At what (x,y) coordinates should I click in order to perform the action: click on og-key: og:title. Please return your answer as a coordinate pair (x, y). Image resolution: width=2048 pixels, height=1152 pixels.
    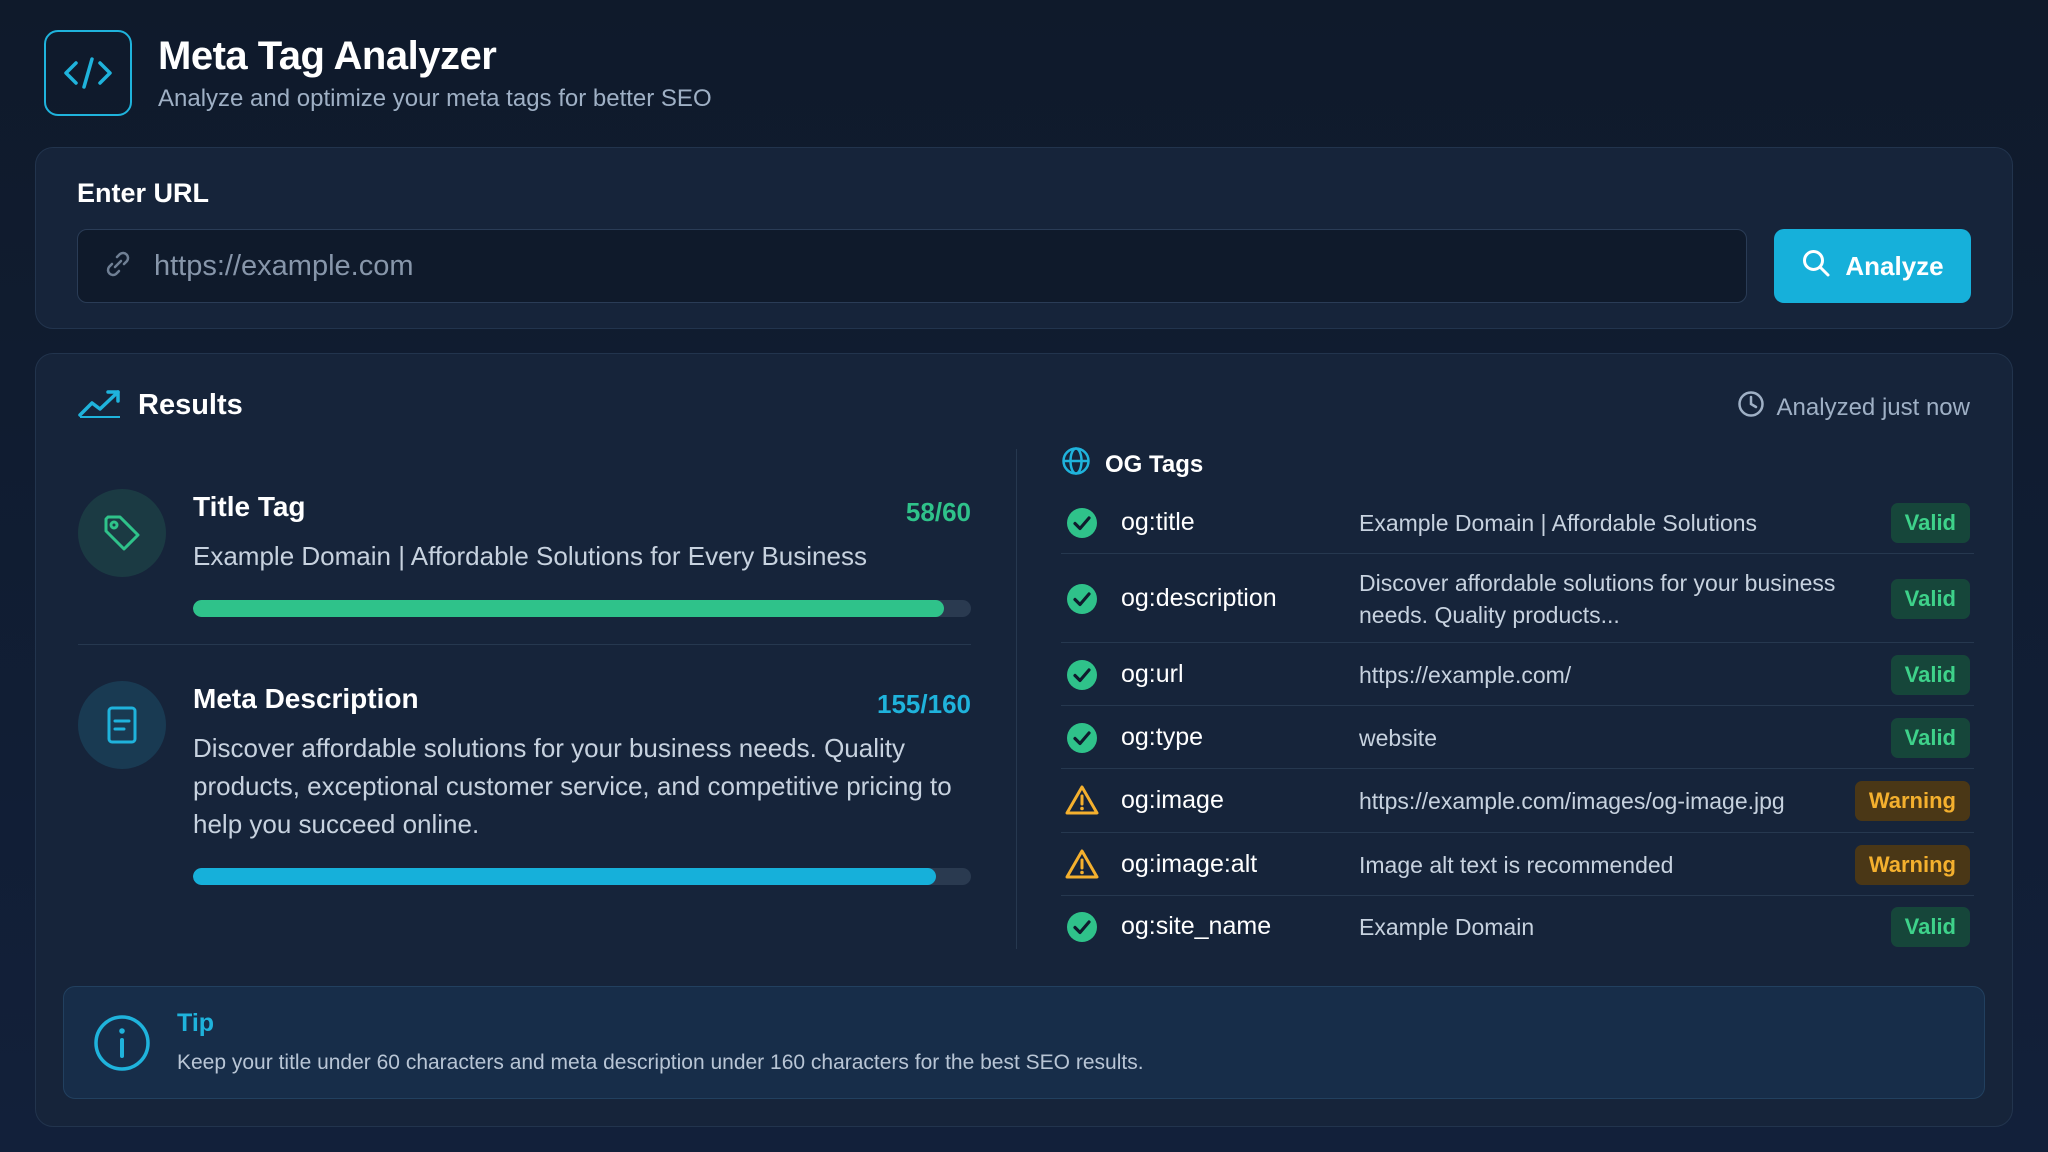
    Looking at the image, I should click on (1158, 522).